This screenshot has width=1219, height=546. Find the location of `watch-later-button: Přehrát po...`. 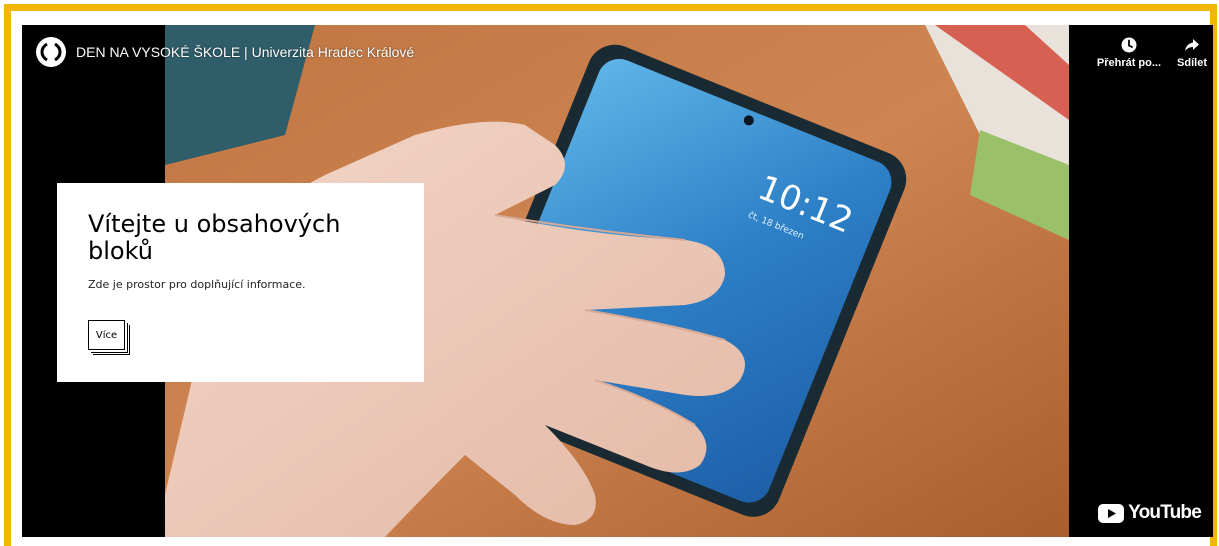

watch-later-button: Přehrát po... is located at coordinates (1129, 53).